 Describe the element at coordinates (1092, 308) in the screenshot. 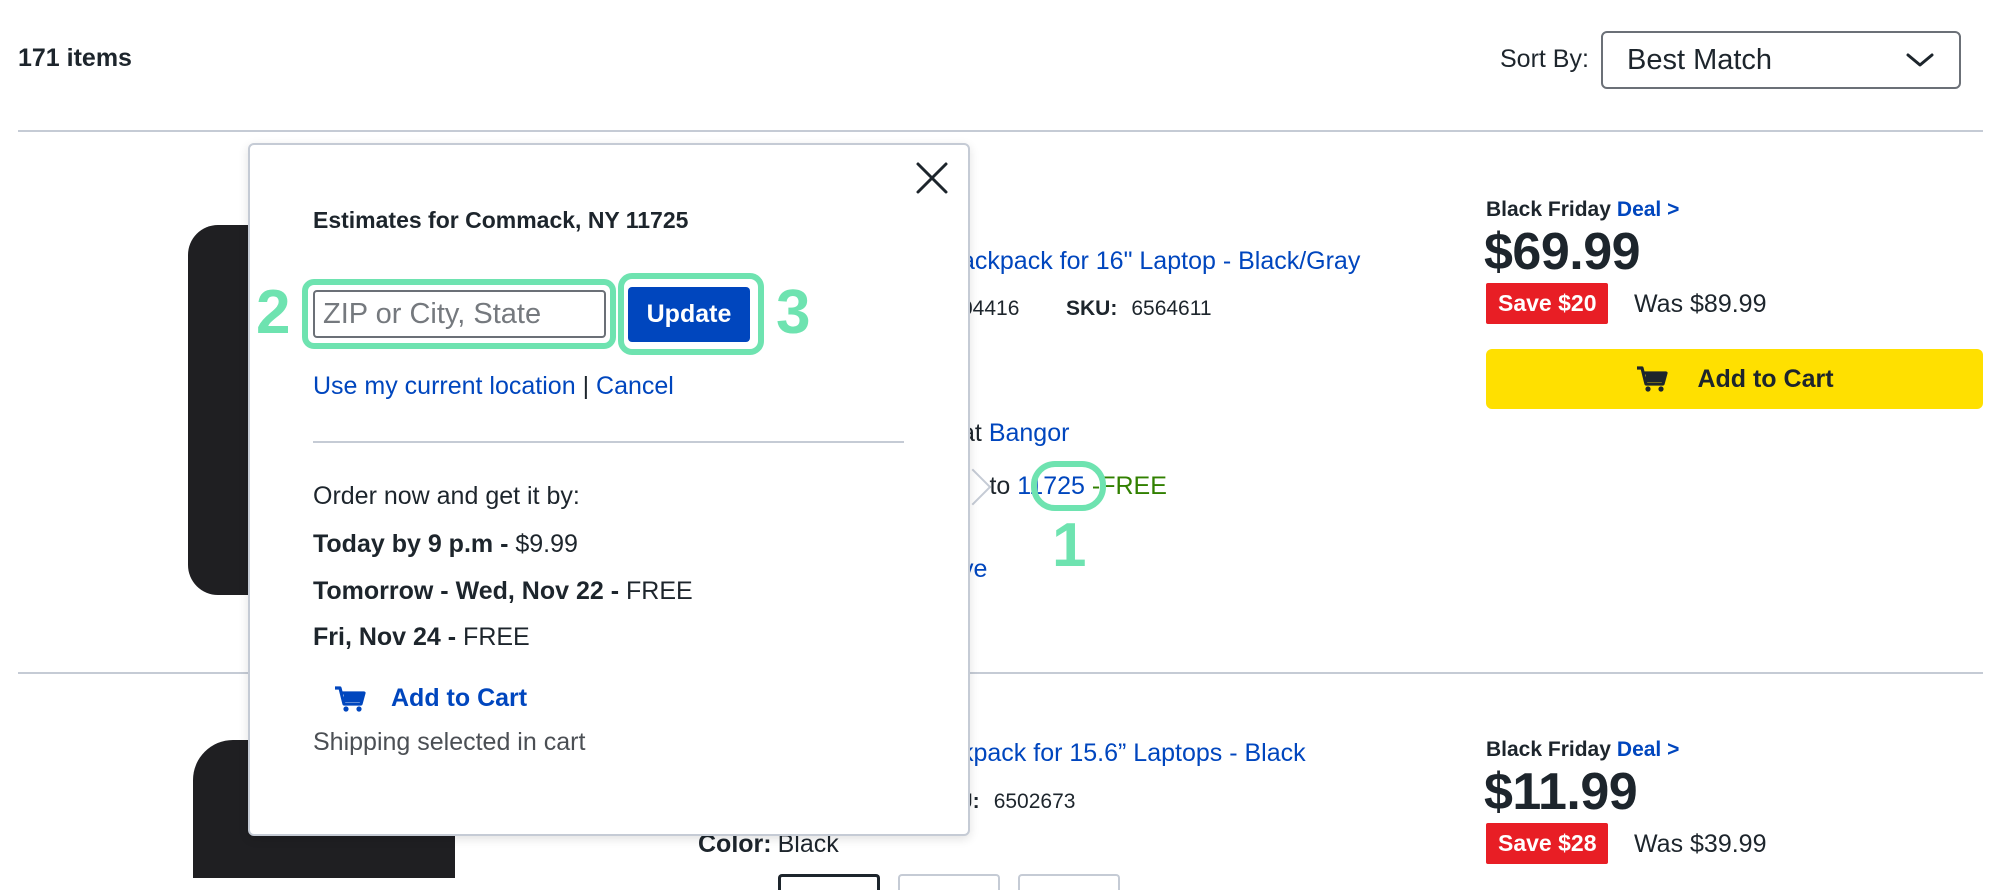

I see `sku-label: SKU:` at that location.